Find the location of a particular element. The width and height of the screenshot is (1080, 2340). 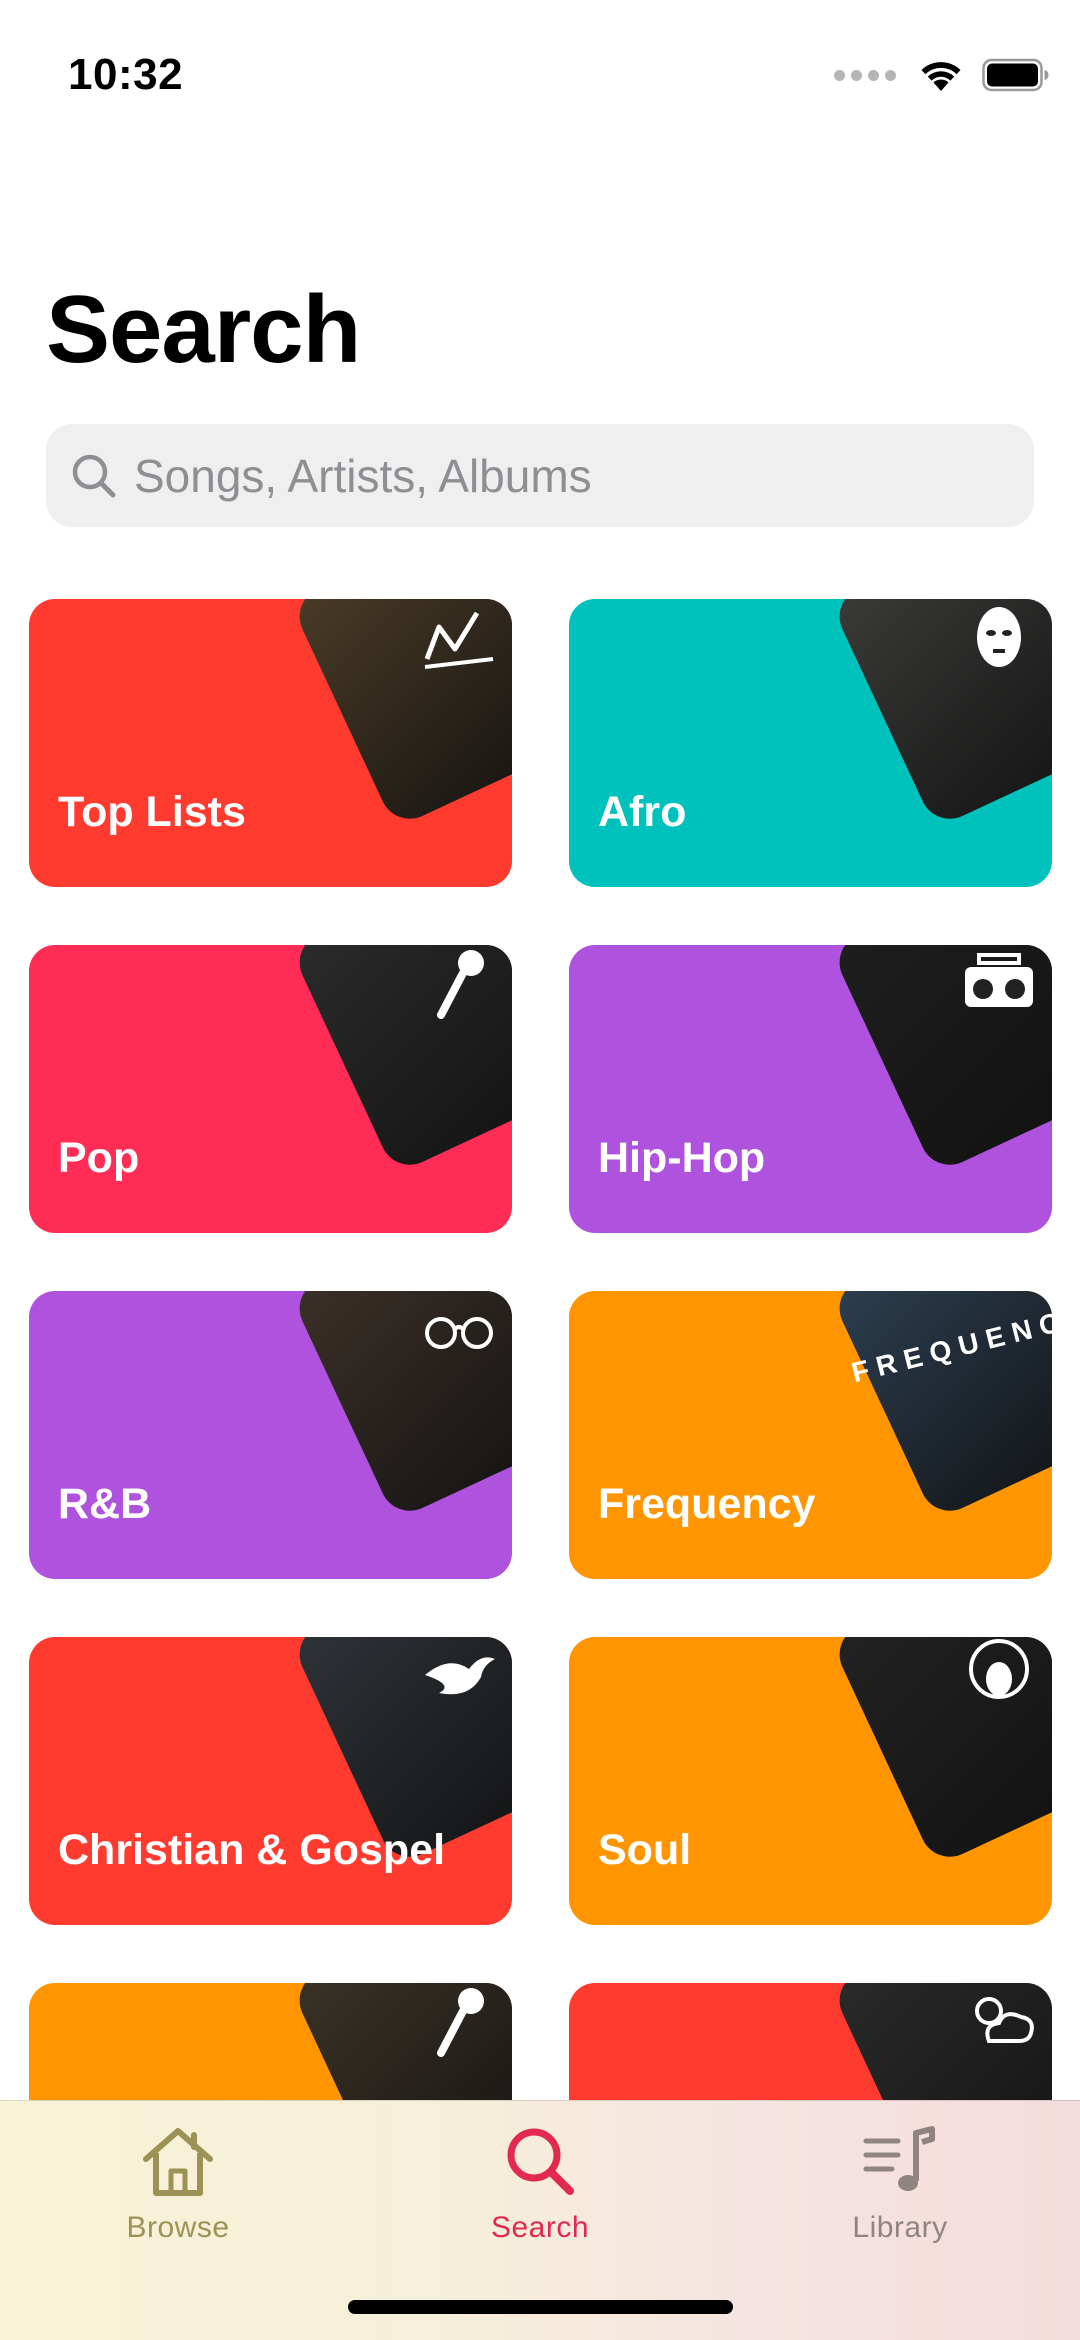

tab-label: Browse is located at coordinates (178, 2227).